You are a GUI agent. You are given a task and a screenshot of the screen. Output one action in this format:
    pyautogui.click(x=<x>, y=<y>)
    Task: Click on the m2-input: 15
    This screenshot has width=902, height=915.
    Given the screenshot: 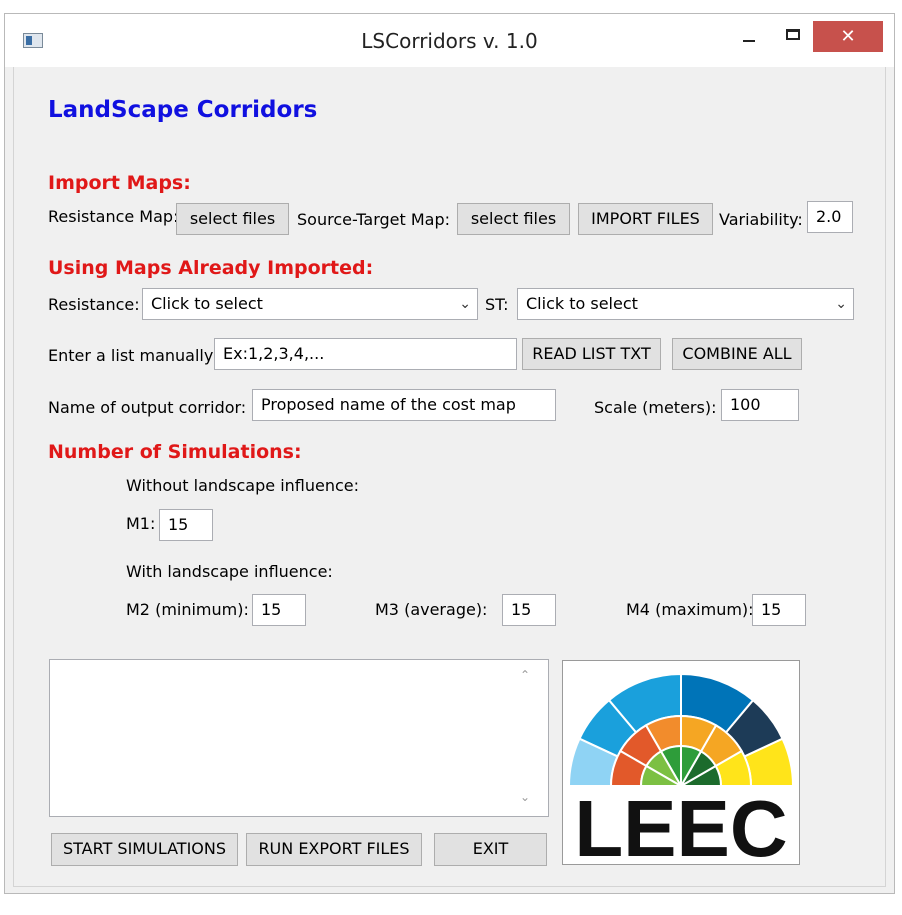 What is the action you would take?
    pyautogui.click(x=279, y=610)
    